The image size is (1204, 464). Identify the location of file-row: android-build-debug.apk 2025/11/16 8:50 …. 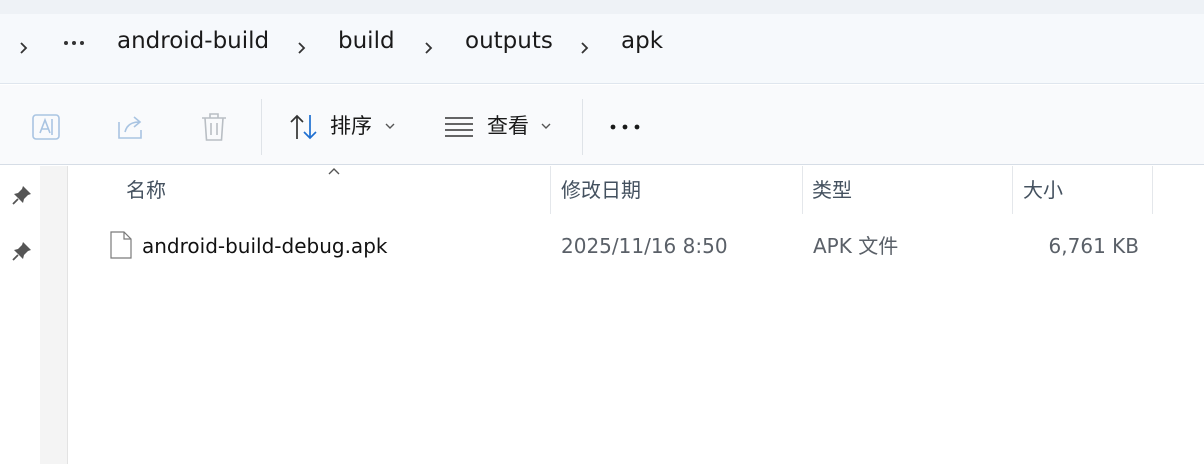
(630, 246).